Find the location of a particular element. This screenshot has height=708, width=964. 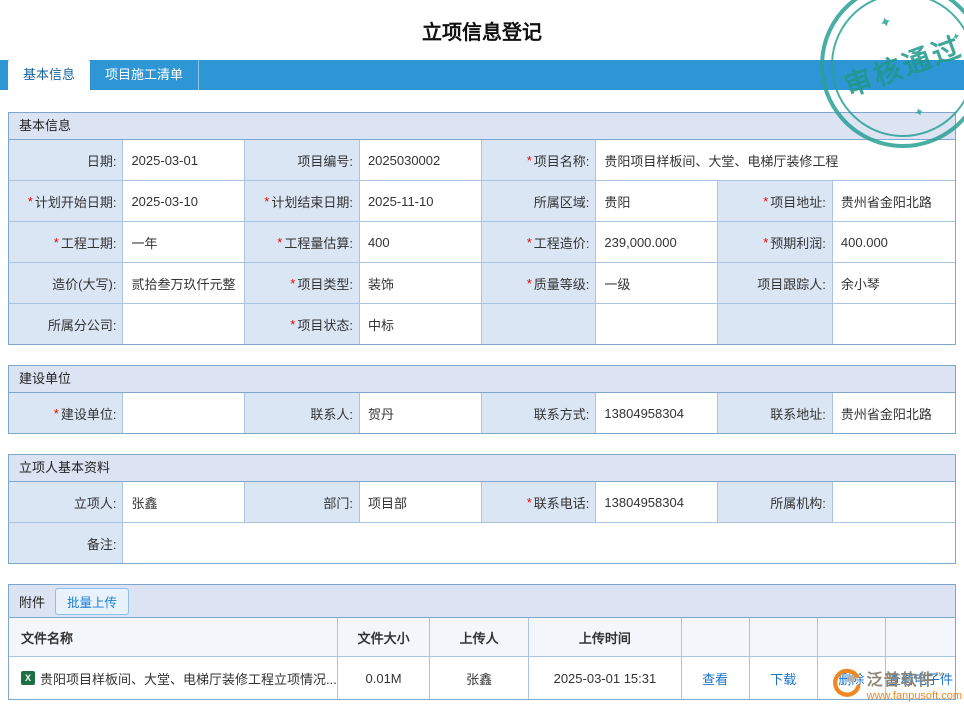

attachment-column-header: 文件大小 is located at coordinates (384, 637).